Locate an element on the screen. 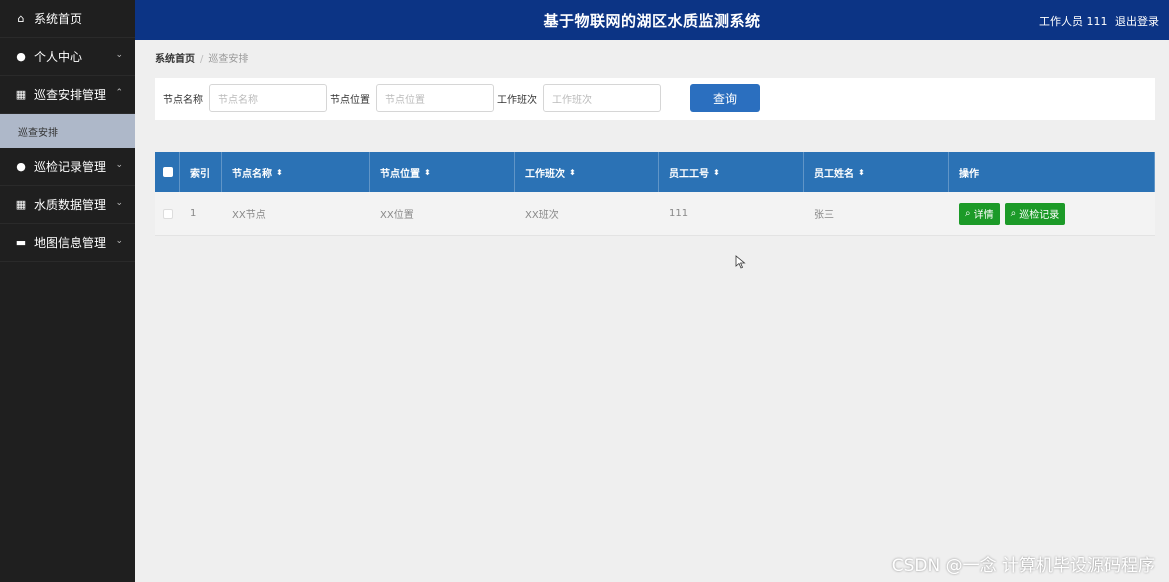 The height and width of the screenshot is (582, 1169). search-label: 节点名称 is located at coordinates (183, 100).